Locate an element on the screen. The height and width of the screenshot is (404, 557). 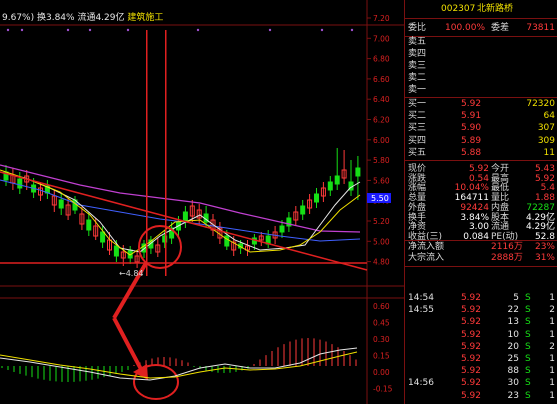
ask-row: 卖二 is located at coordinates (481, 78).